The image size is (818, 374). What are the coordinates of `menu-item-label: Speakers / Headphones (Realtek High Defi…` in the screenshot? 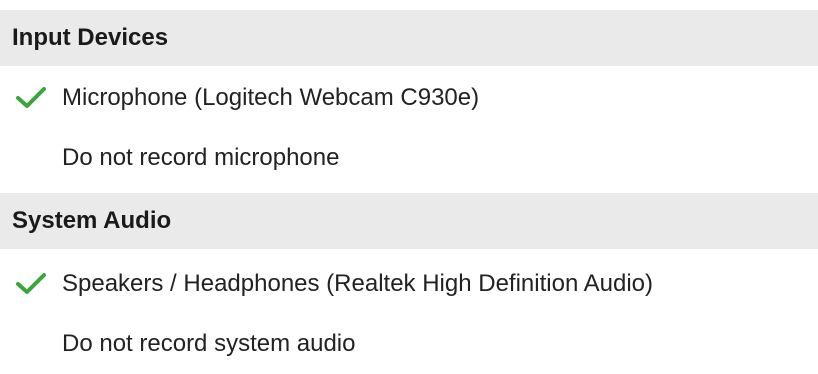 It's located at (358, 283).